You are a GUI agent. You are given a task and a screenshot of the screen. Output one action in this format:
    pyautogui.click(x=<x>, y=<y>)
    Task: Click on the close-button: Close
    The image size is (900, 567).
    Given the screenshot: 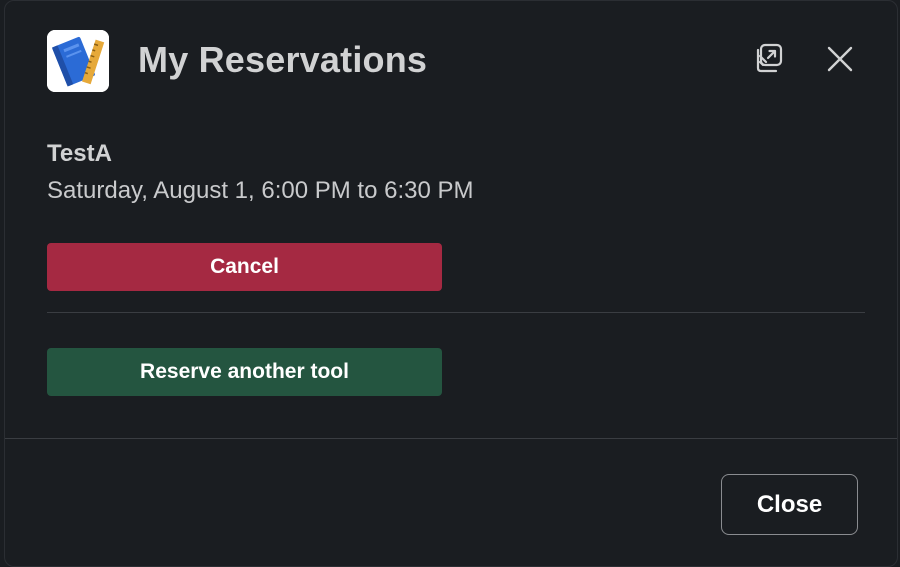 What is the action you would take?
    pyautogui.click(x=789, y=504)
    